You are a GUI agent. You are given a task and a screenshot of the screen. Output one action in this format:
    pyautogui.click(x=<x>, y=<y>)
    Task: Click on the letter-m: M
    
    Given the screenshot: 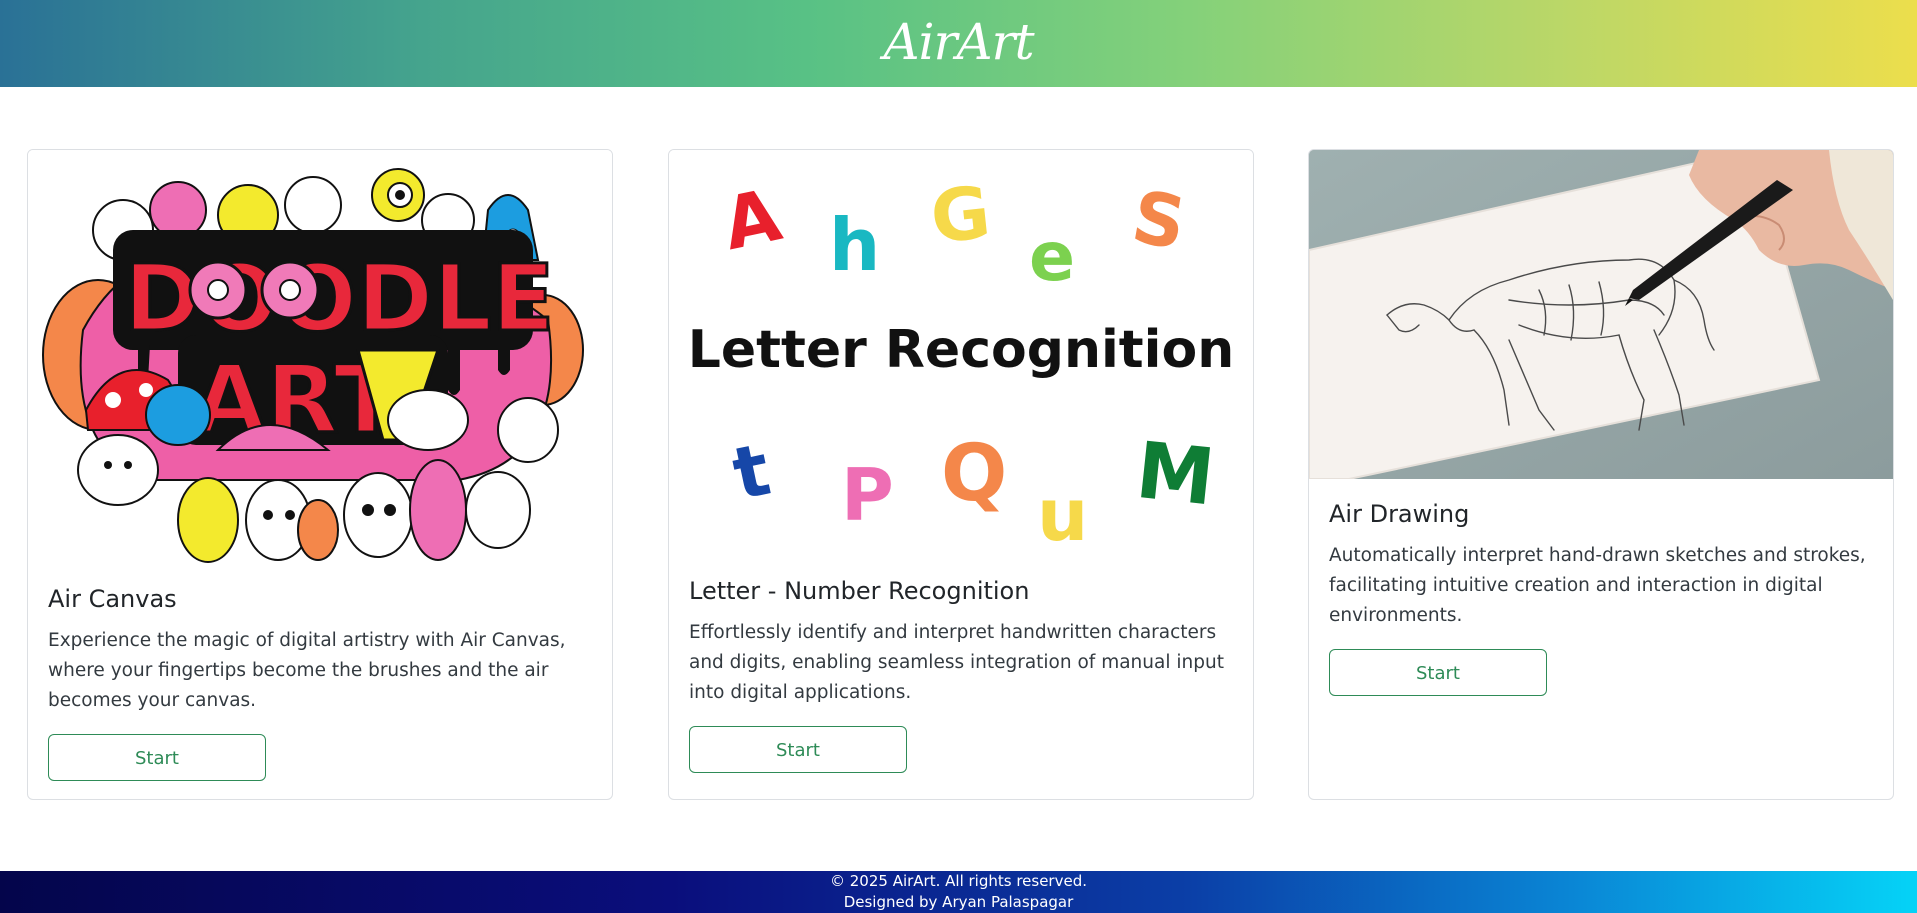 What is the action you would take?
    pyautogui.click(x=1175, y=475)
    